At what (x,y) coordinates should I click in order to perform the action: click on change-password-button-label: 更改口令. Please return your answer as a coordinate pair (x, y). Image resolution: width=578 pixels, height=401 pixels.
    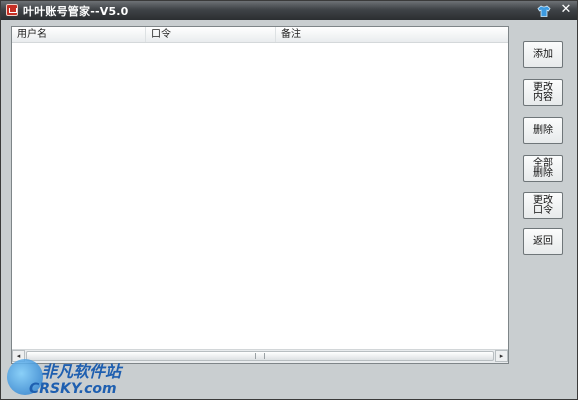
    Looking at the image, I should click on (543, 205).